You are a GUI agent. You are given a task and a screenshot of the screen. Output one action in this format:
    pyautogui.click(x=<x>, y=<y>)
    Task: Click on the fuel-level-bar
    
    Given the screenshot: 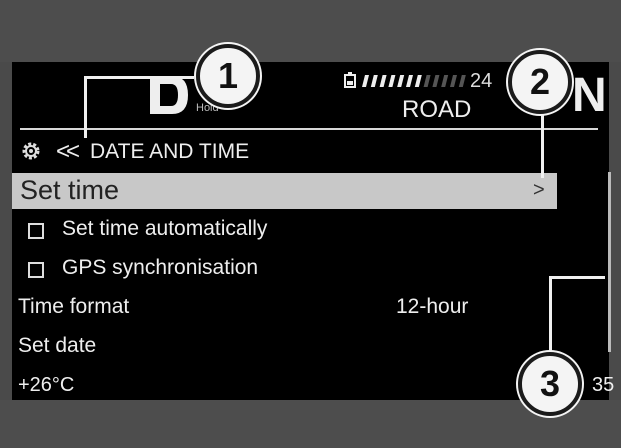 What is the action you would take?
    pyautogui.click(x=414, y=81)
    